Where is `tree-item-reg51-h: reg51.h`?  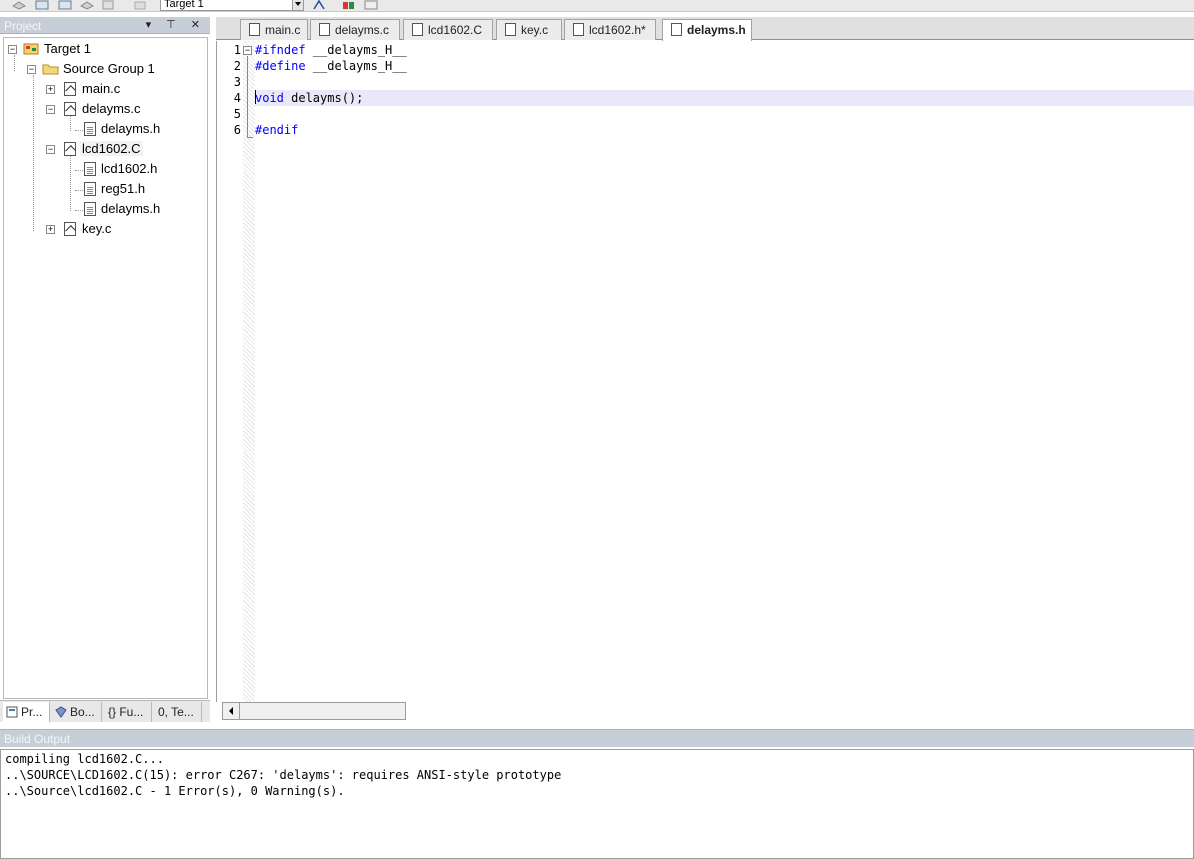
tree-item-reg51-h: reg51.h is located at coordinates (123, 189).